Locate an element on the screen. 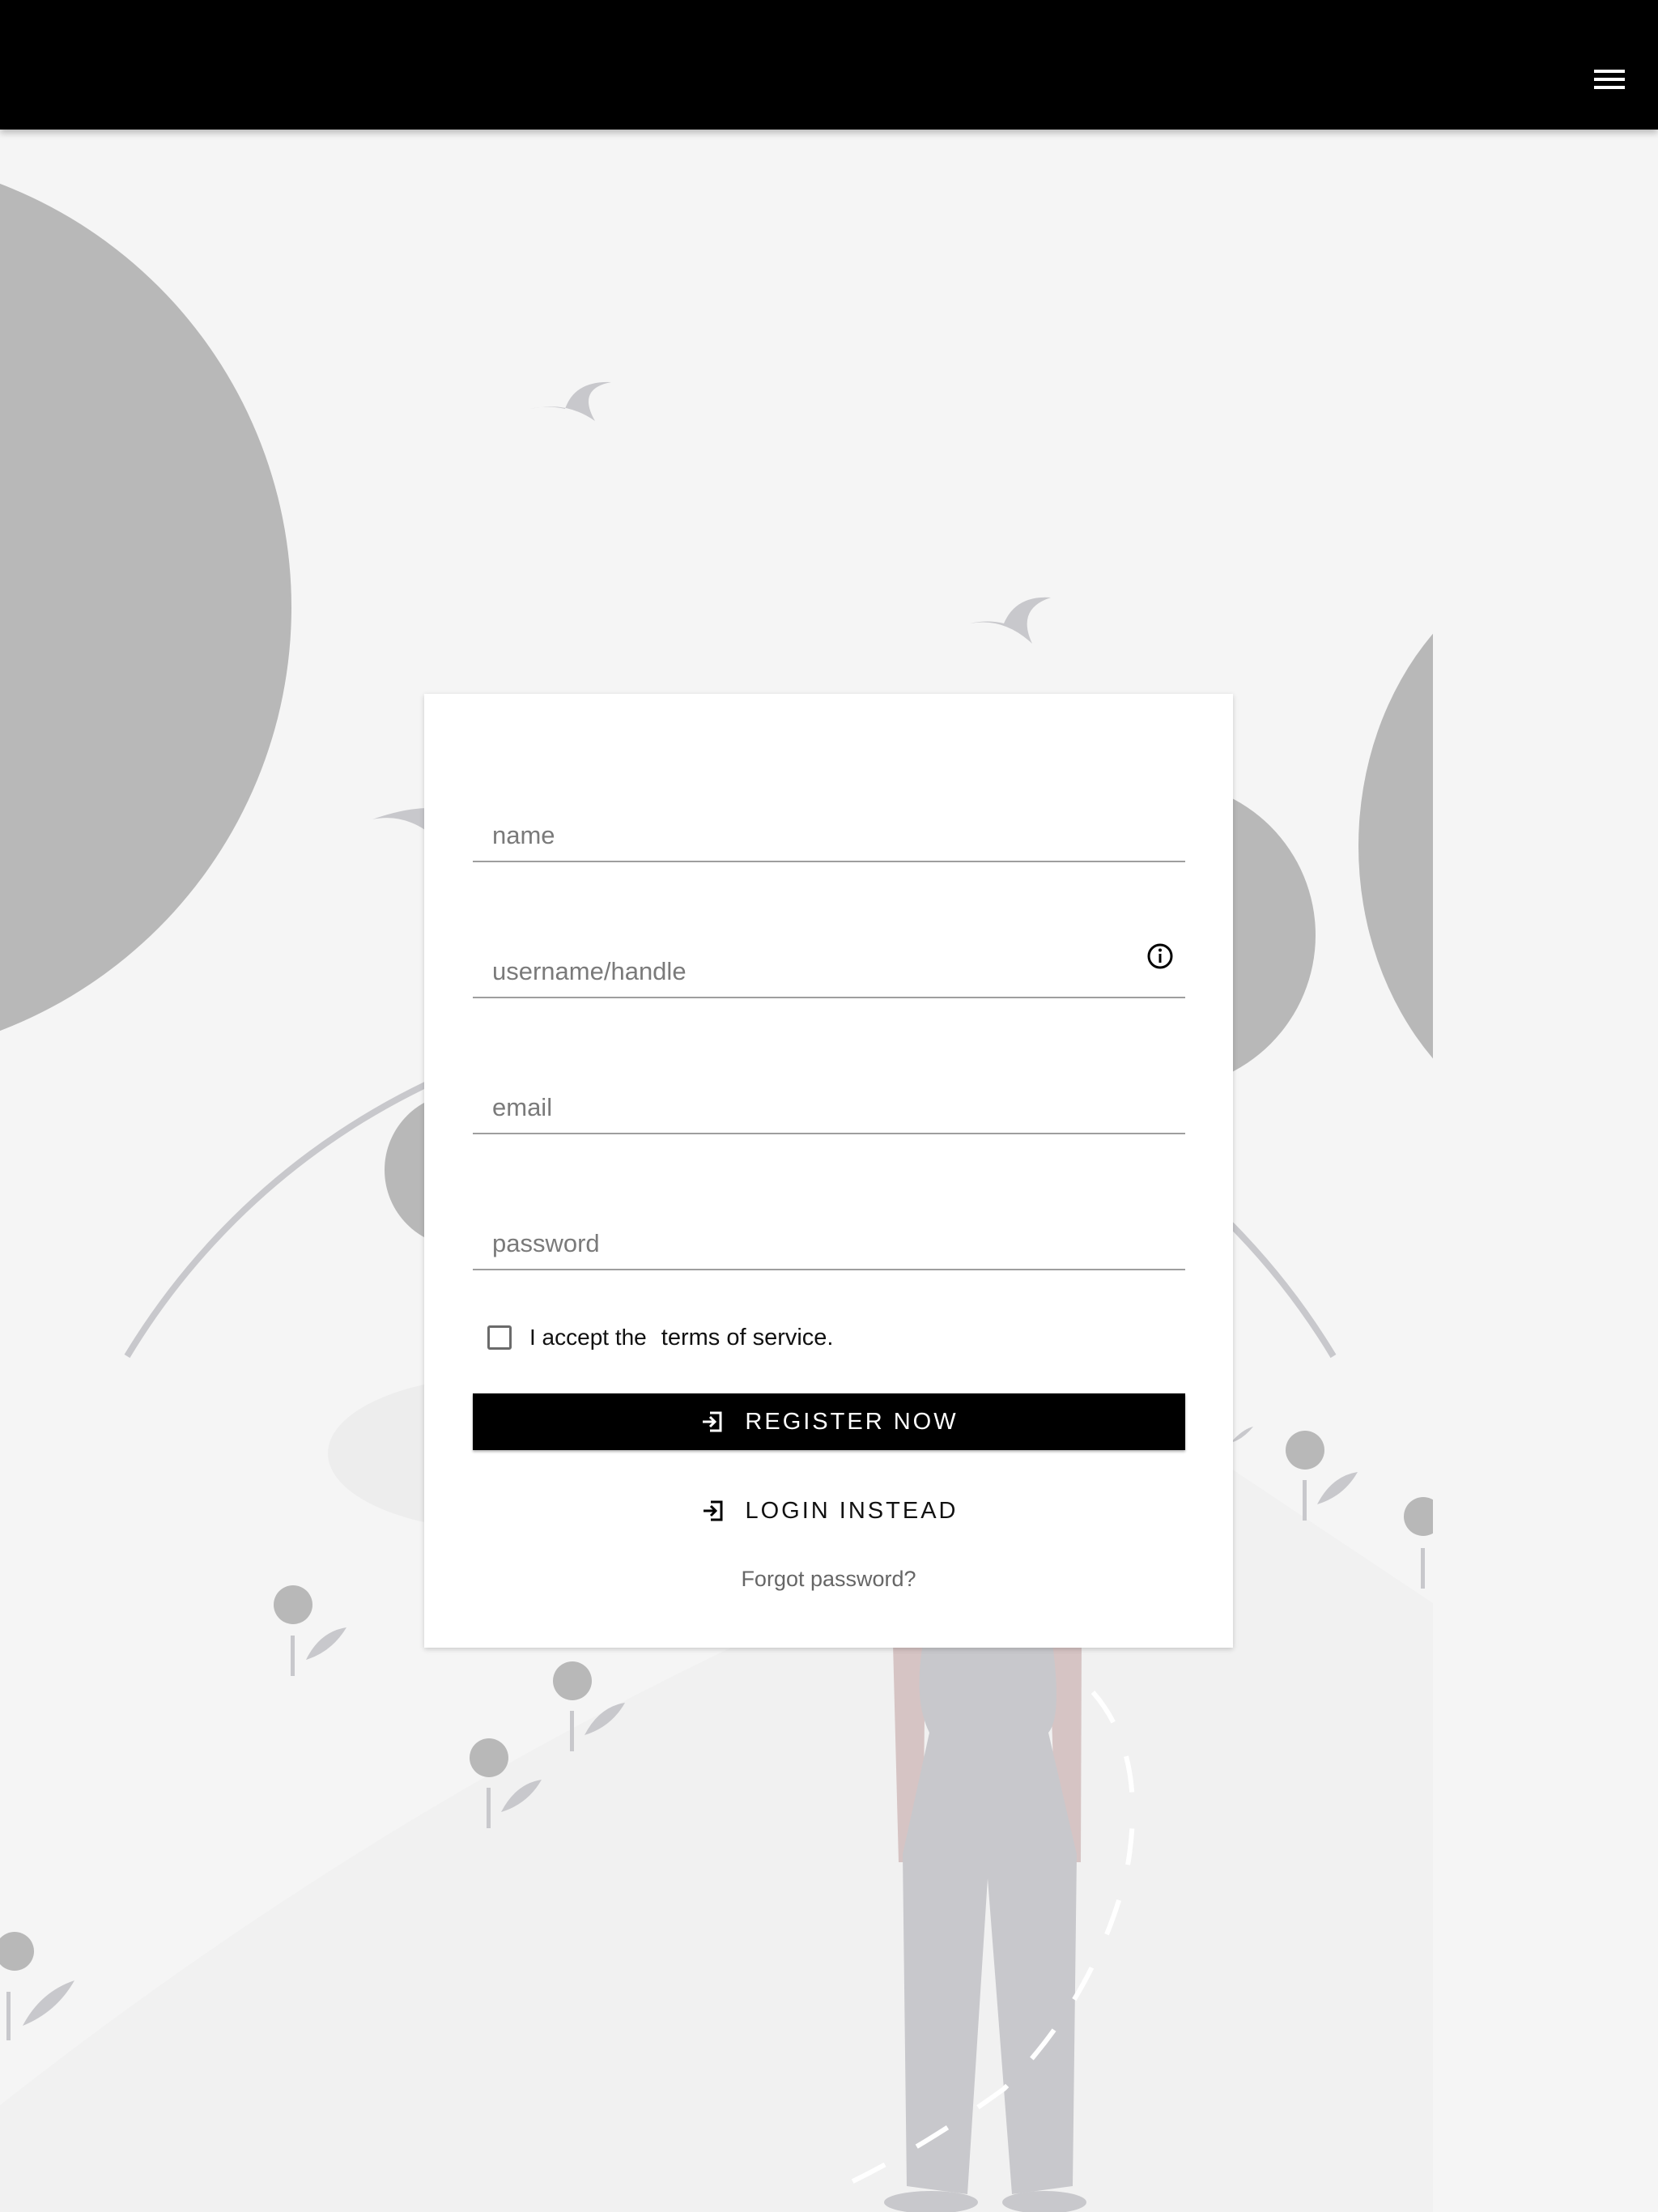  info-icon is located at coordinates (1160, 956).